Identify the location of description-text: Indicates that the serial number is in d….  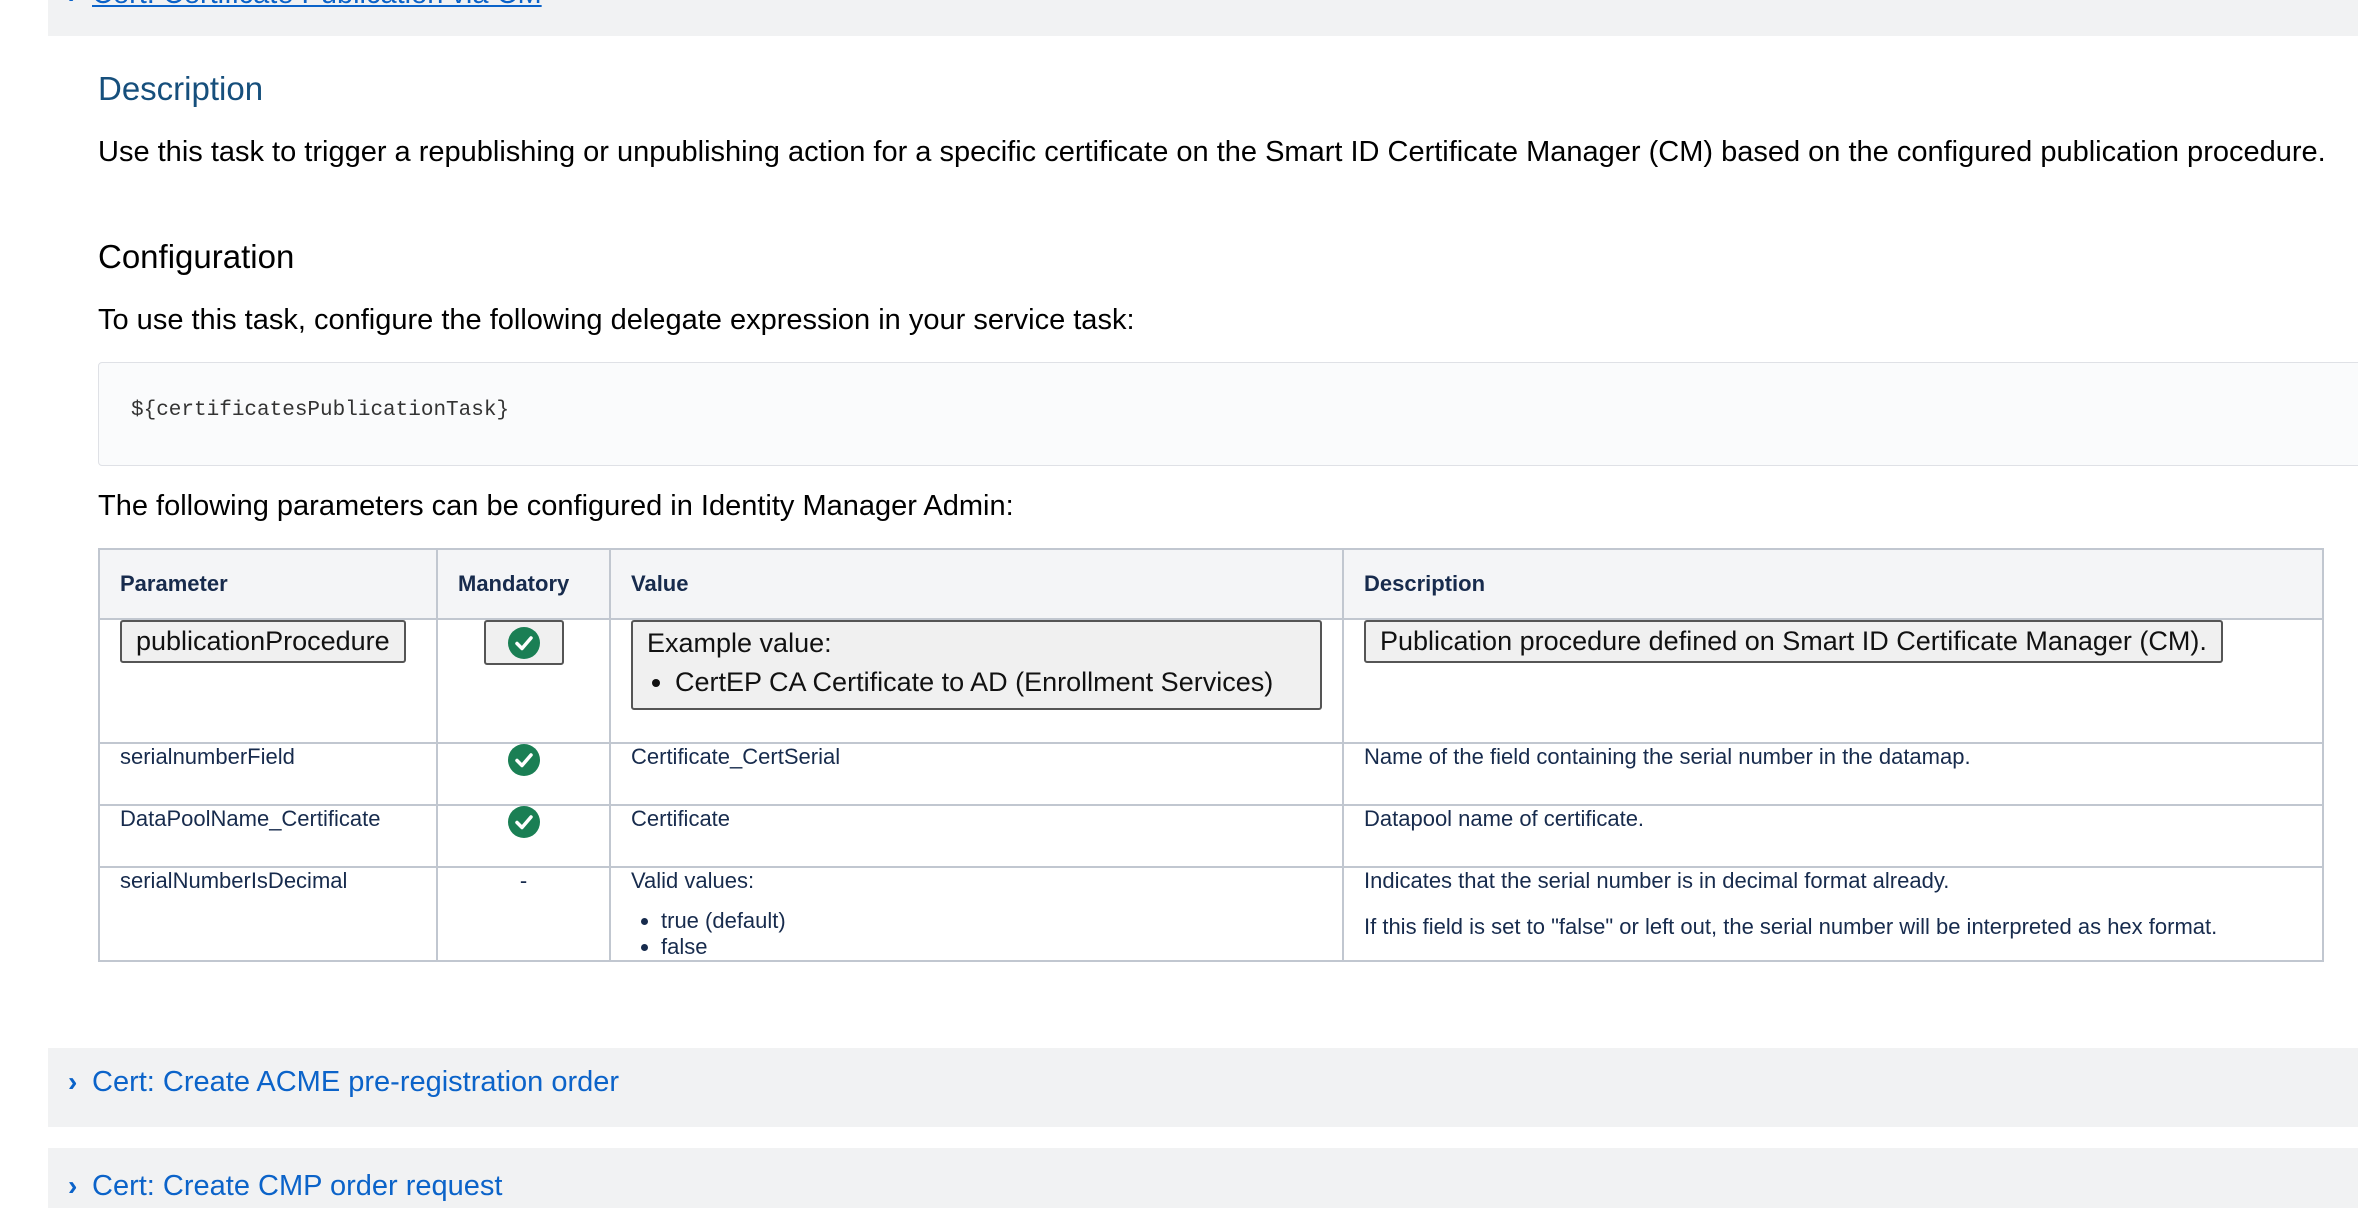
(1657, 880).